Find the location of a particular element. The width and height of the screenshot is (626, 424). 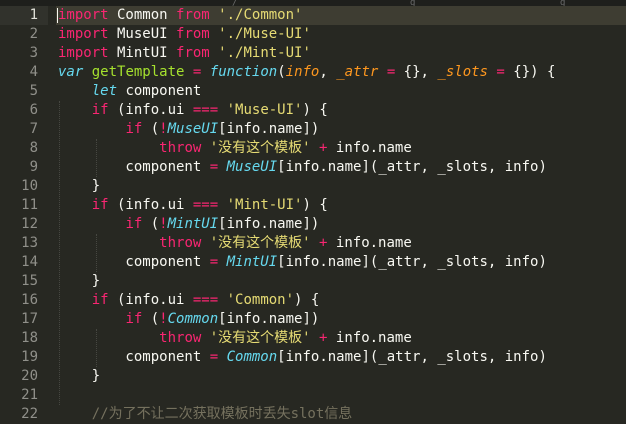

code-line: if (info.ui === 'Mint-UI') { is located at coordinates (306, 205).